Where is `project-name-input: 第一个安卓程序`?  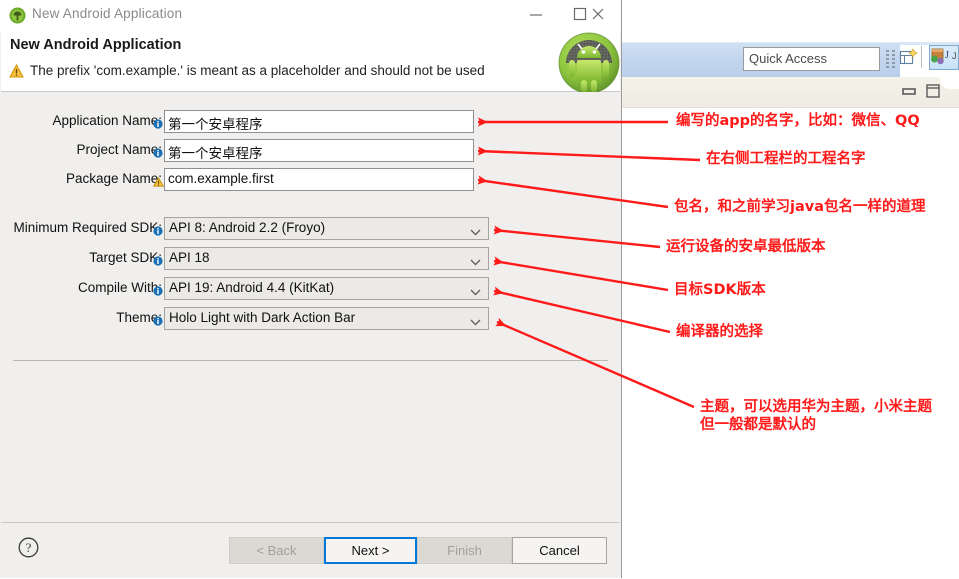 project-name-input: 第一个安卓程序 is located at coordinates (319, 150).